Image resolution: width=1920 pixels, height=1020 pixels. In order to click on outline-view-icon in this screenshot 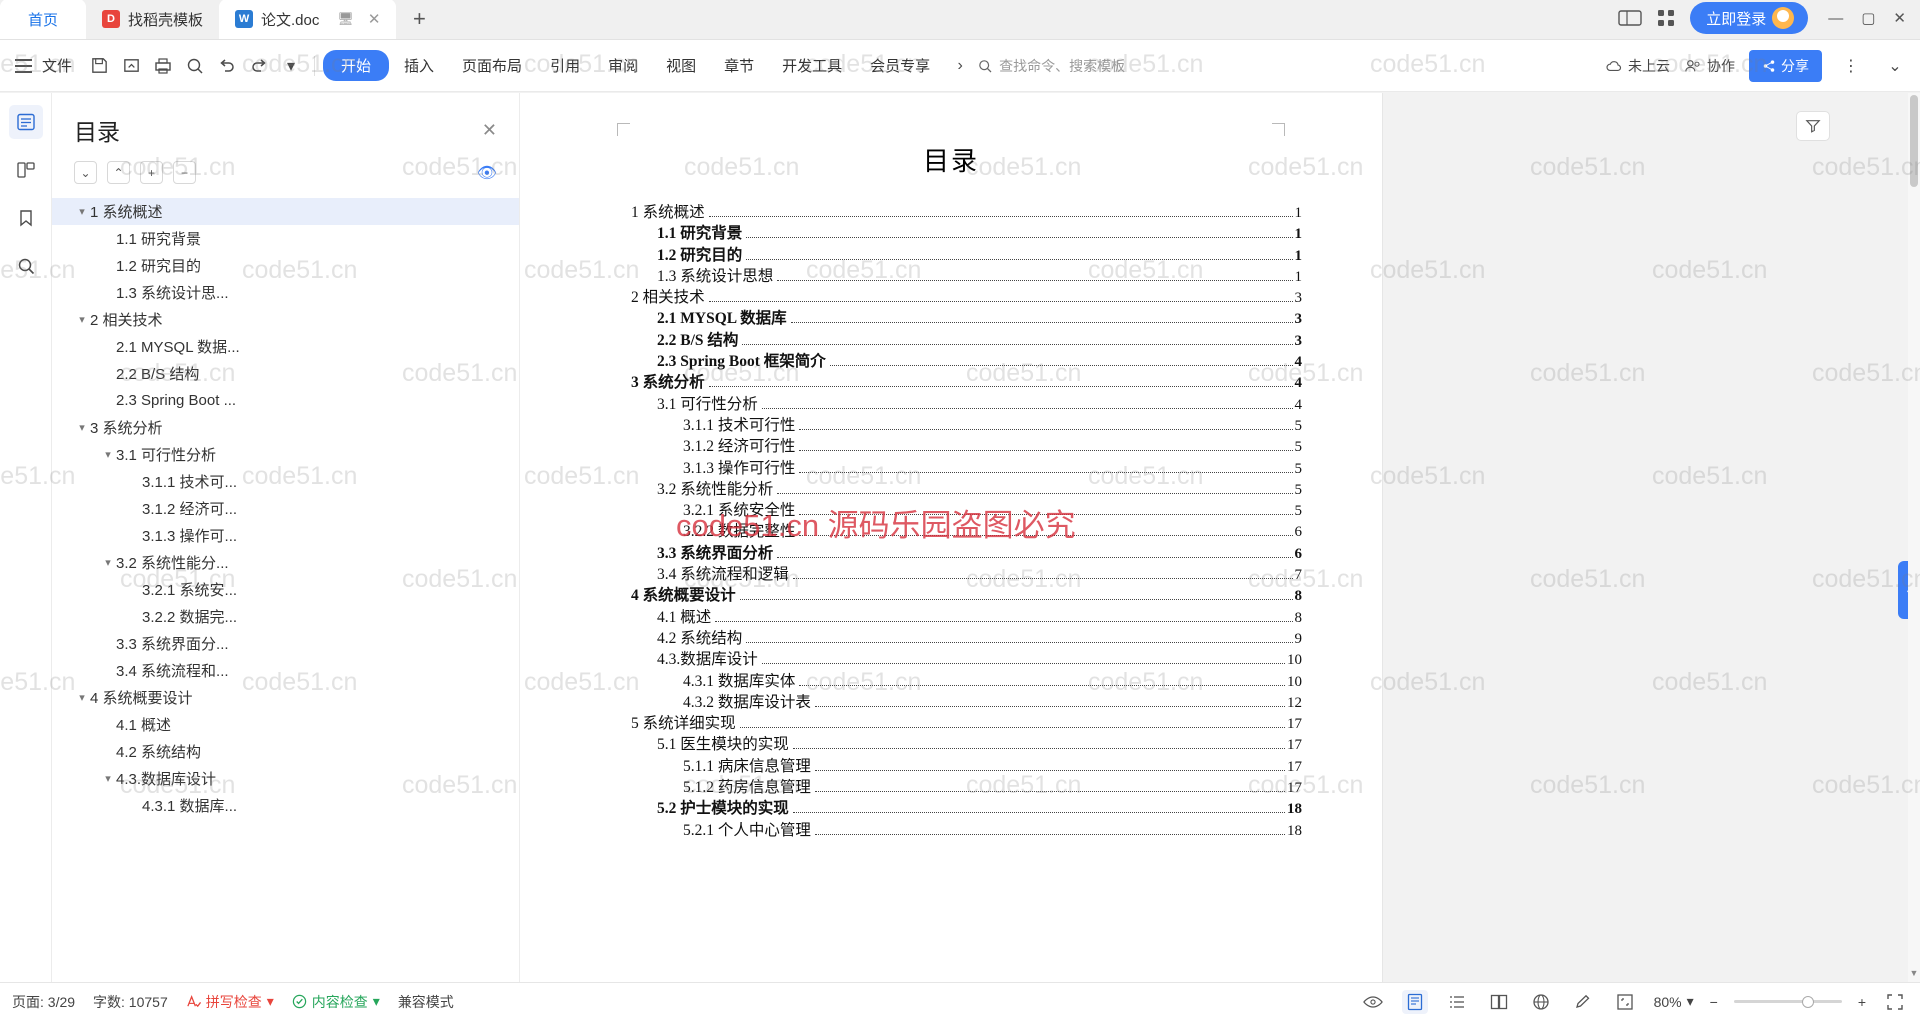, I will do `click(1457, 1002)`.